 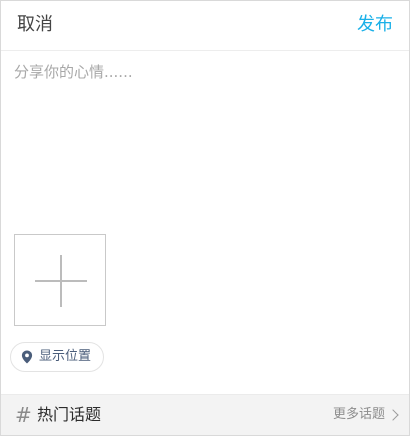 I want to click on hot-topics-bar: # 热门话题 更多话题, so click(x=205, y=414).